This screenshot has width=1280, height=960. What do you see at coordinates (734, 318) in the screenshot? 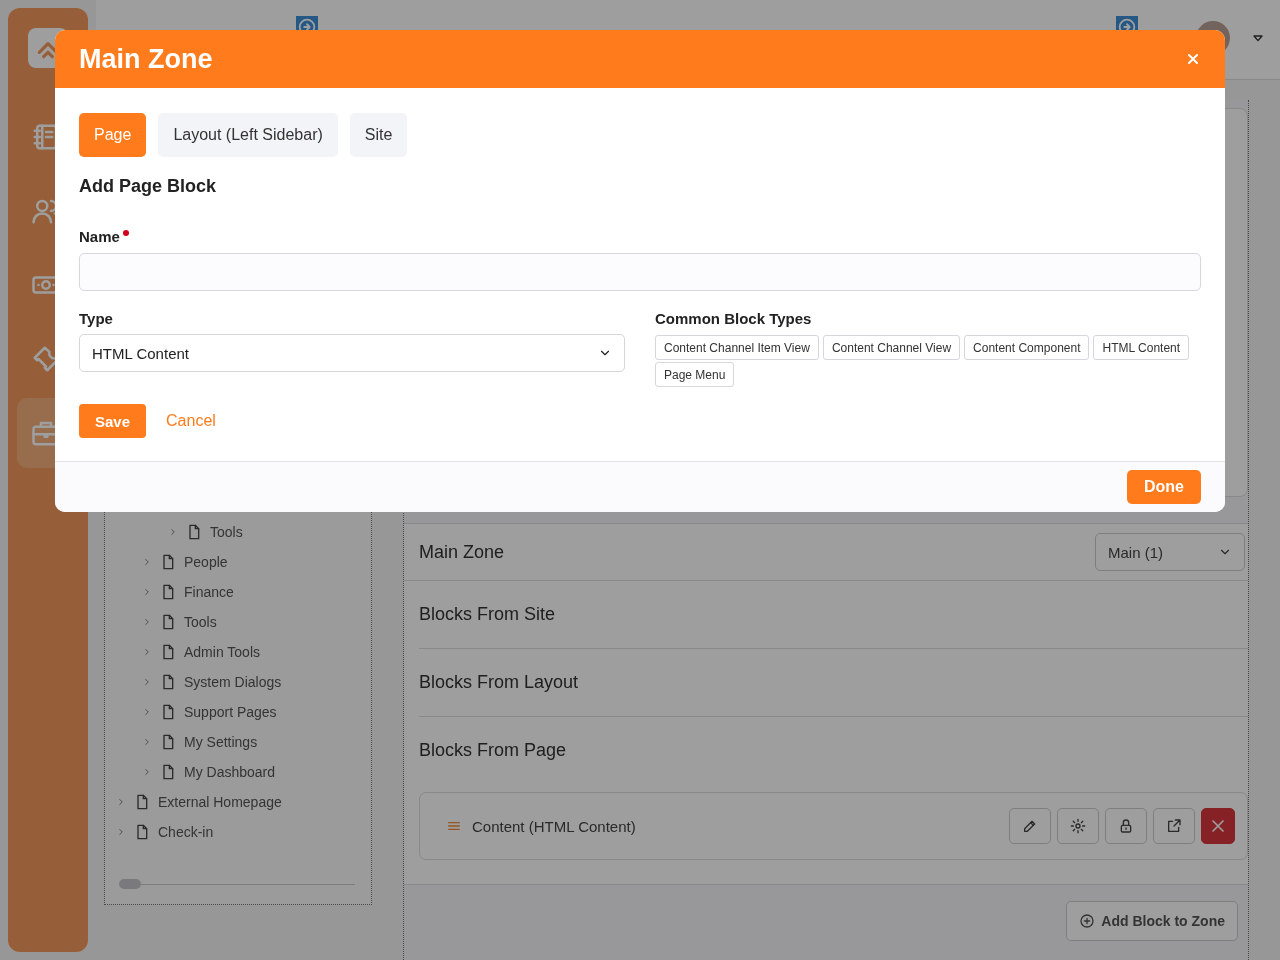
I see `field-label: Common Block Types` at bounding box center [734, 318].